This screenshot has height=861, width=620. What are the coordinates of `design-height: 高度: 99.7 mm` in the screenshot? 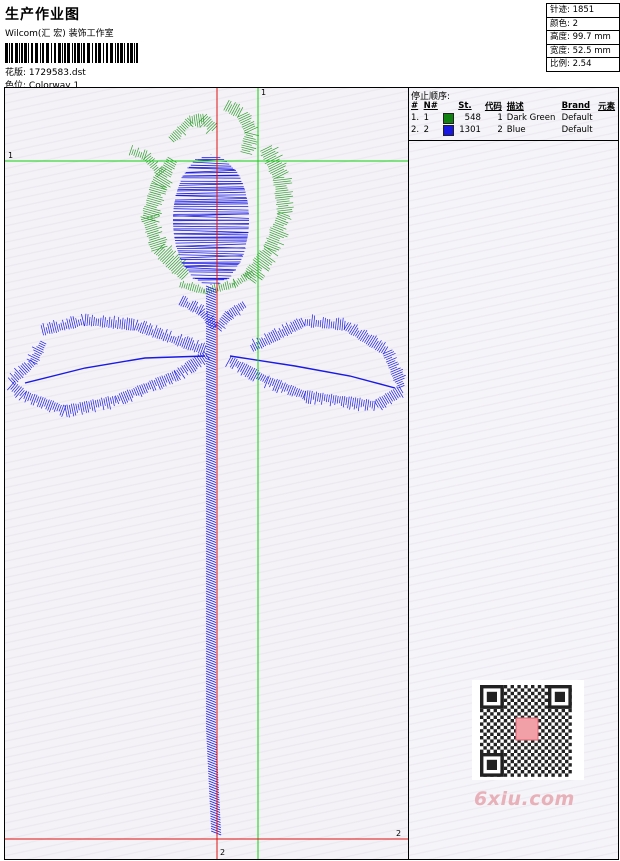 It's located at (583, 37).